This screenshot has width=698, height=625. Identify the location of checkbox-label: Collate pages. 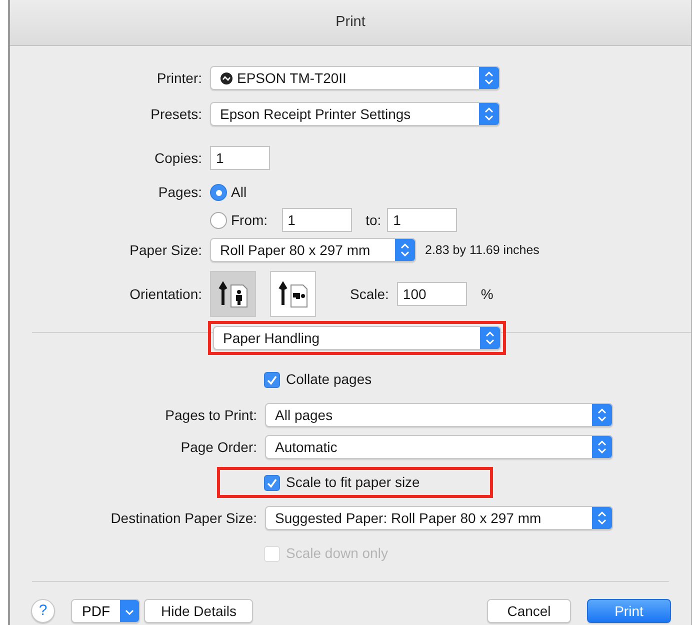
(329, 379).